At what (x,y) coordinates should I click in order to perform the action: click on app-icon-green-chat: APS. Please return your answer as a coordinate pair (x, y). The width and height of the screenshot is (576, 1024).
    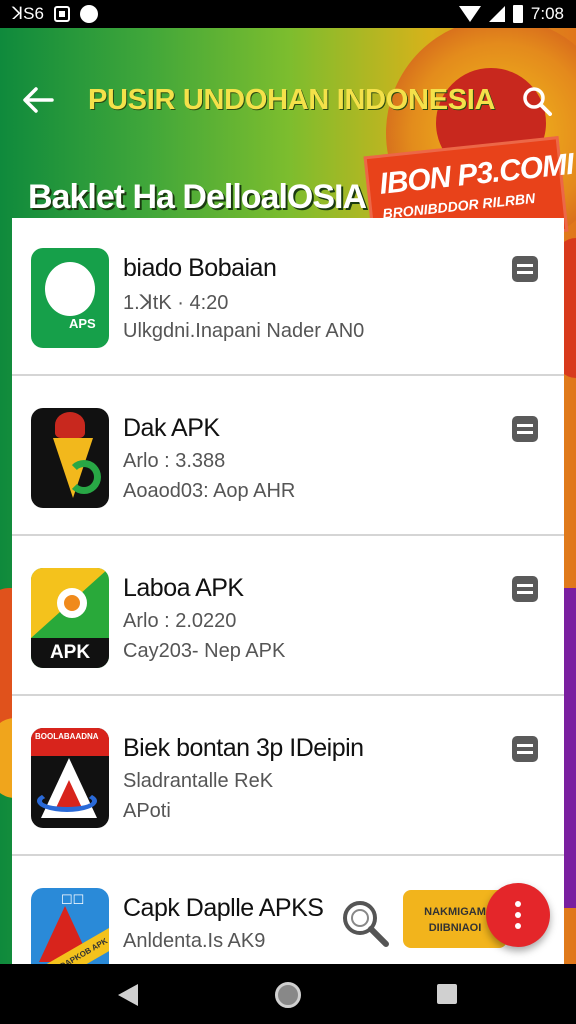
    Looking at the image, I should click on (70, 298).